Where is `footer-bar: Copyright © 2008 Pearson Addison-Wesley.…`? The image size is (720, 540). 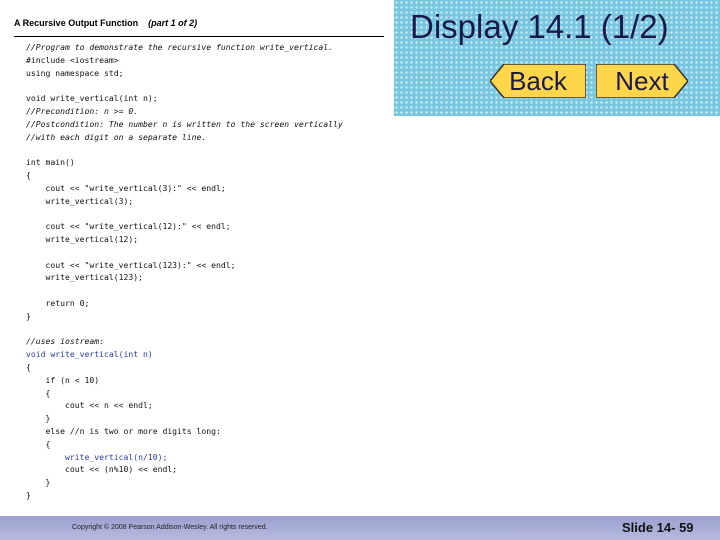 footer-bar: Copyright © 2008 Pearson Addison-Wesley.… is located at coordinates (360, 528).